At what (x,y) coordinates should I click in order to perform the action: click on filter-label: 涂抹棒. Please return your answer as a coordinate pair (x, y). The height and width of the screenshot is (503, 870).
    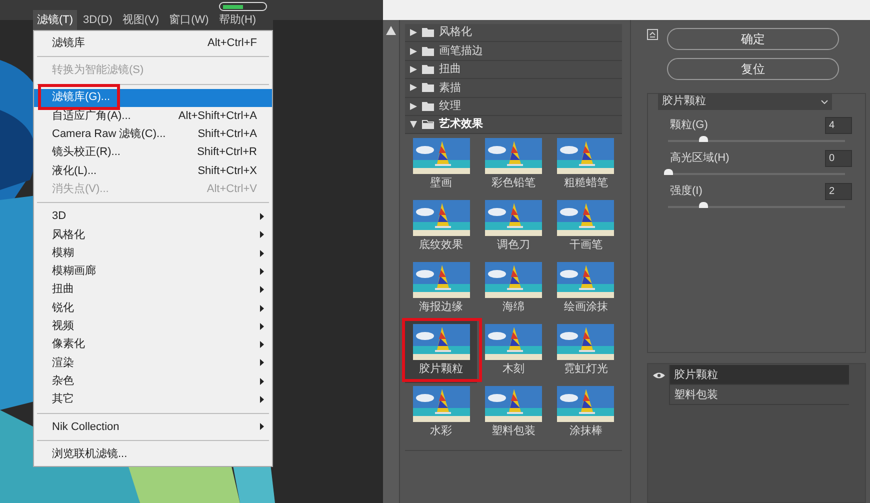
    Looking at the image, I should click on (585, 431).